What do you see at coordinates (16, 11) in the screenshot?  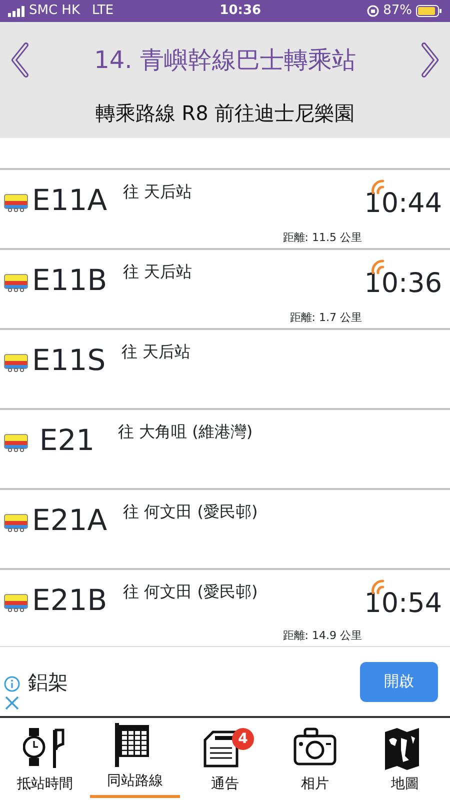 I see `signal-icon` at bounding box center [16, 11].